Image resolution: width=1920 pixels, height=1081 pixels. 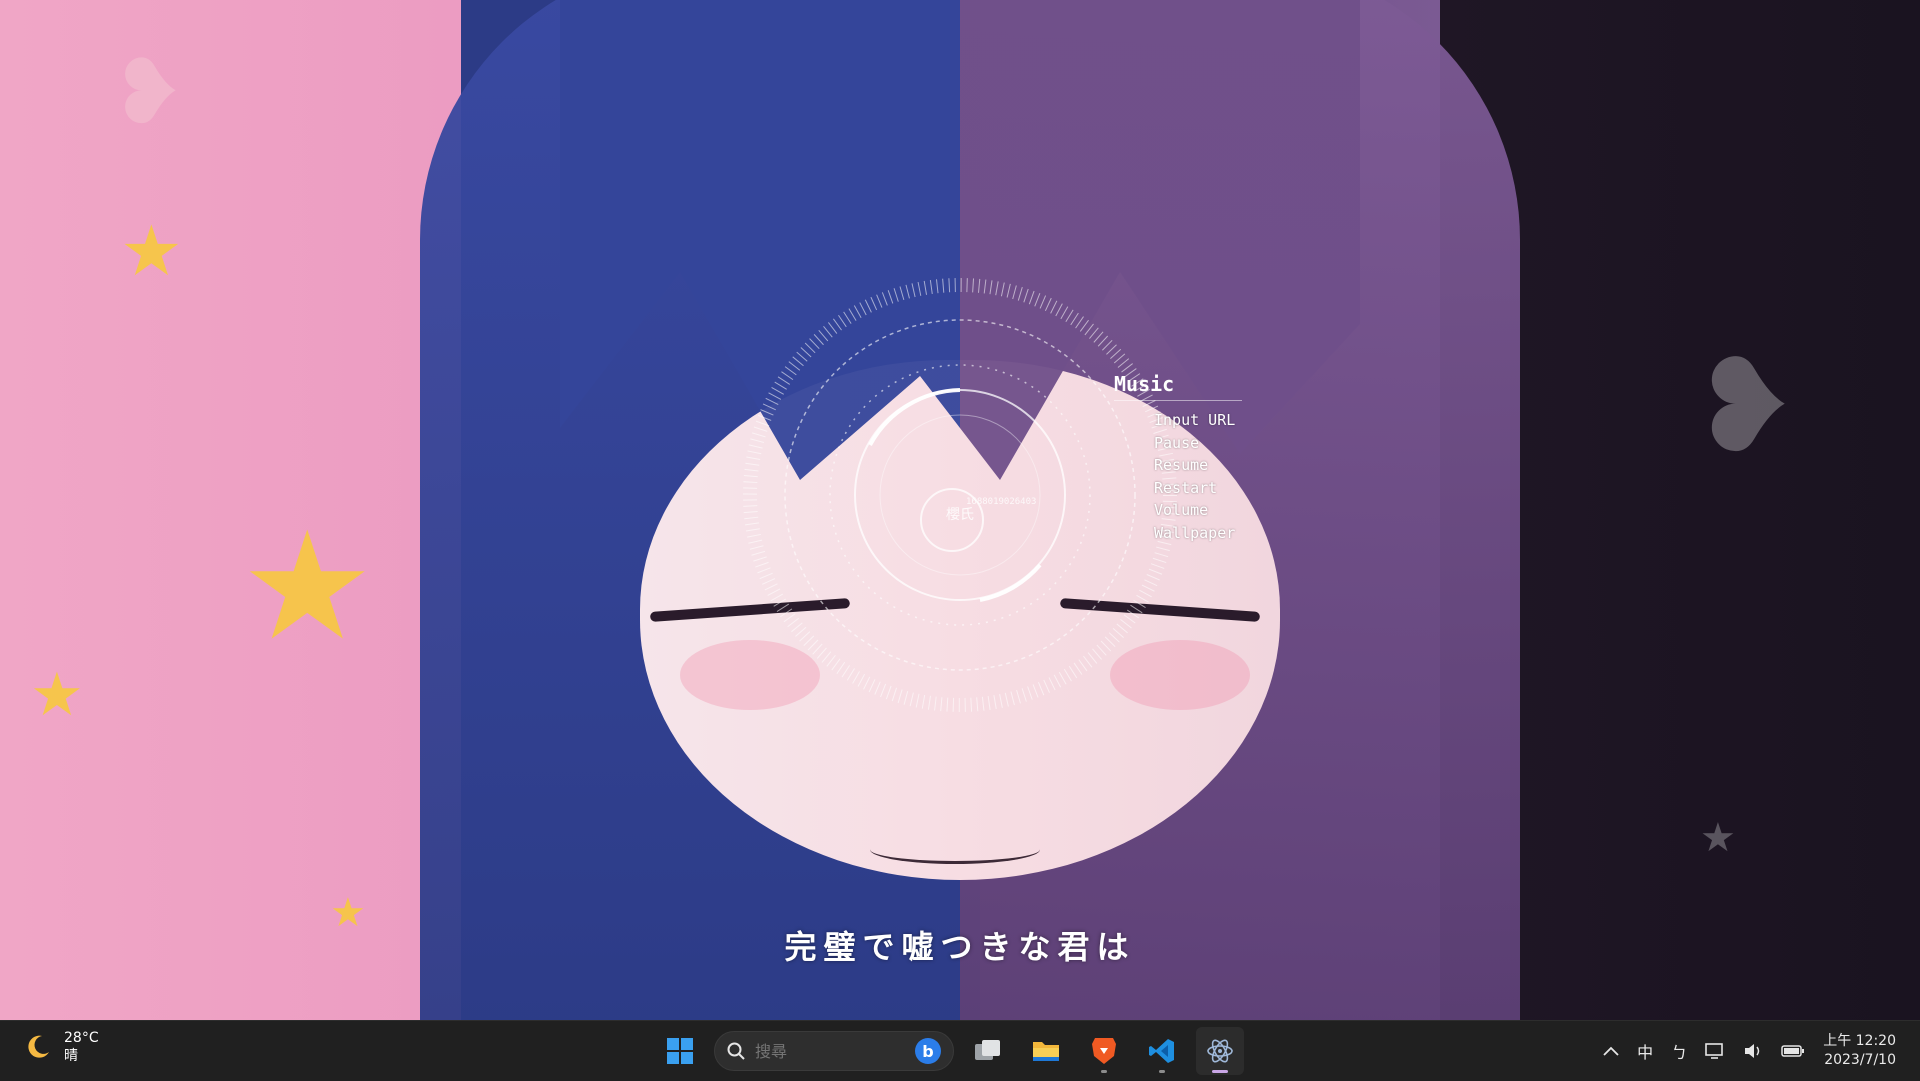 I want to click on weather-widget: 28°C 晴, so click(x=61, y=1047).